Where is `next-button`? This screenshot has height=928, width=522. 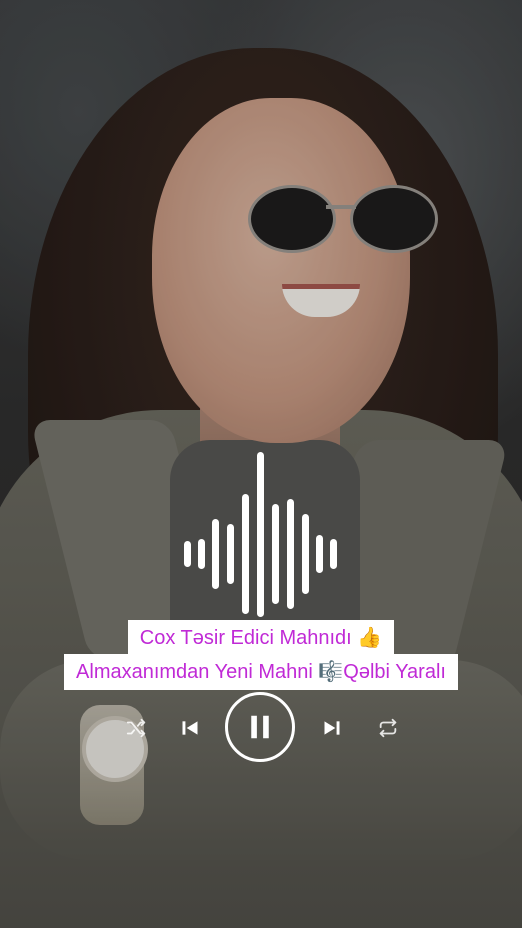 next-button is located at coordinates (332, 728).